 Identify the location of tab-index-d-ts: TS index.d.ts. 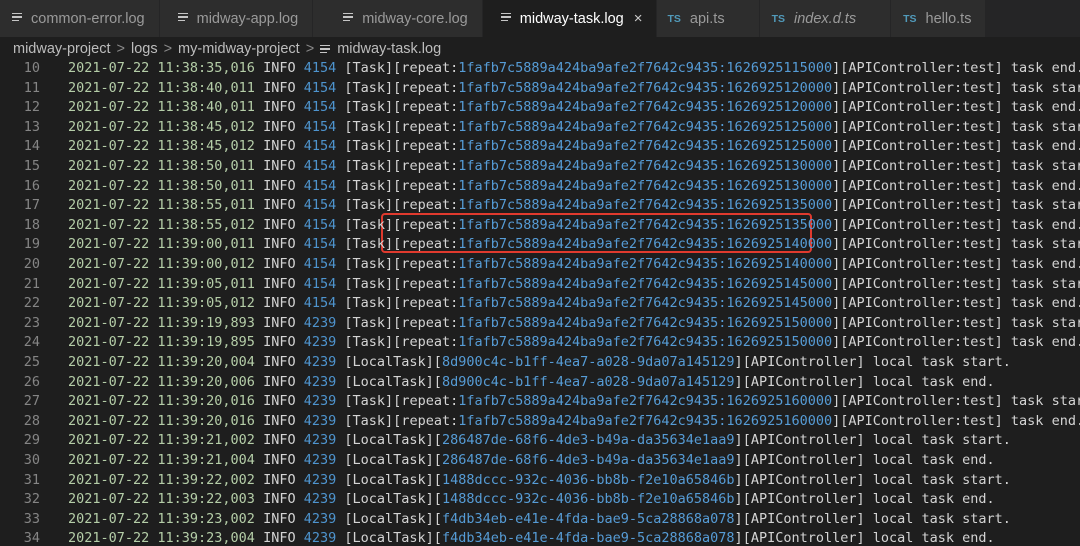
(825, 18).